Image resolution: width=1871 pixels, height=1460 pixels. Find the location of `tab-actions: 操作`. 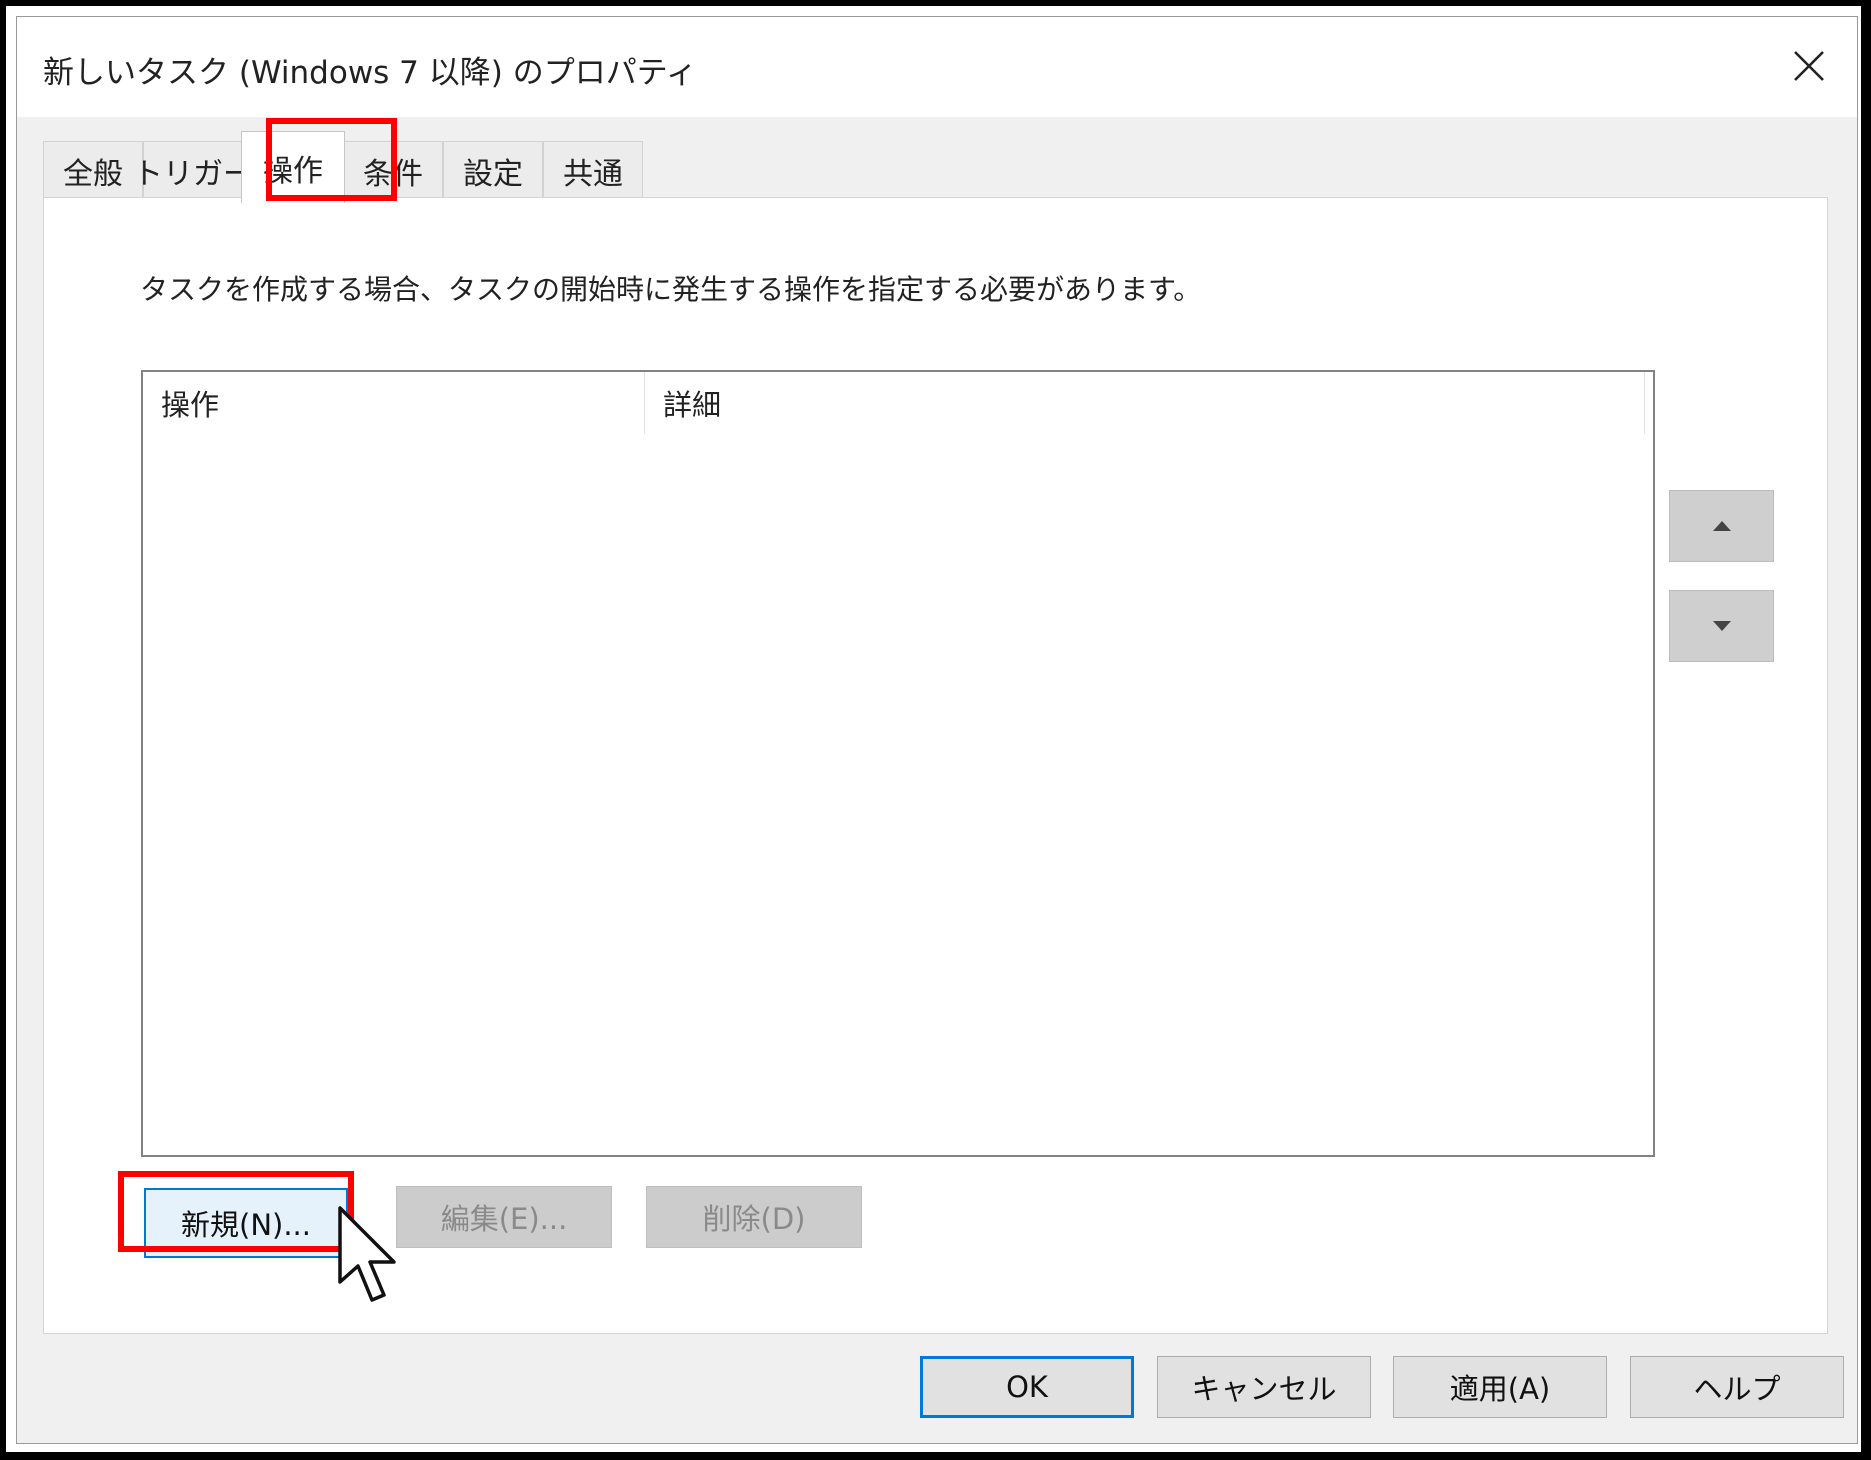

tab-actions: 操作 is located at coordinates (293, 167).